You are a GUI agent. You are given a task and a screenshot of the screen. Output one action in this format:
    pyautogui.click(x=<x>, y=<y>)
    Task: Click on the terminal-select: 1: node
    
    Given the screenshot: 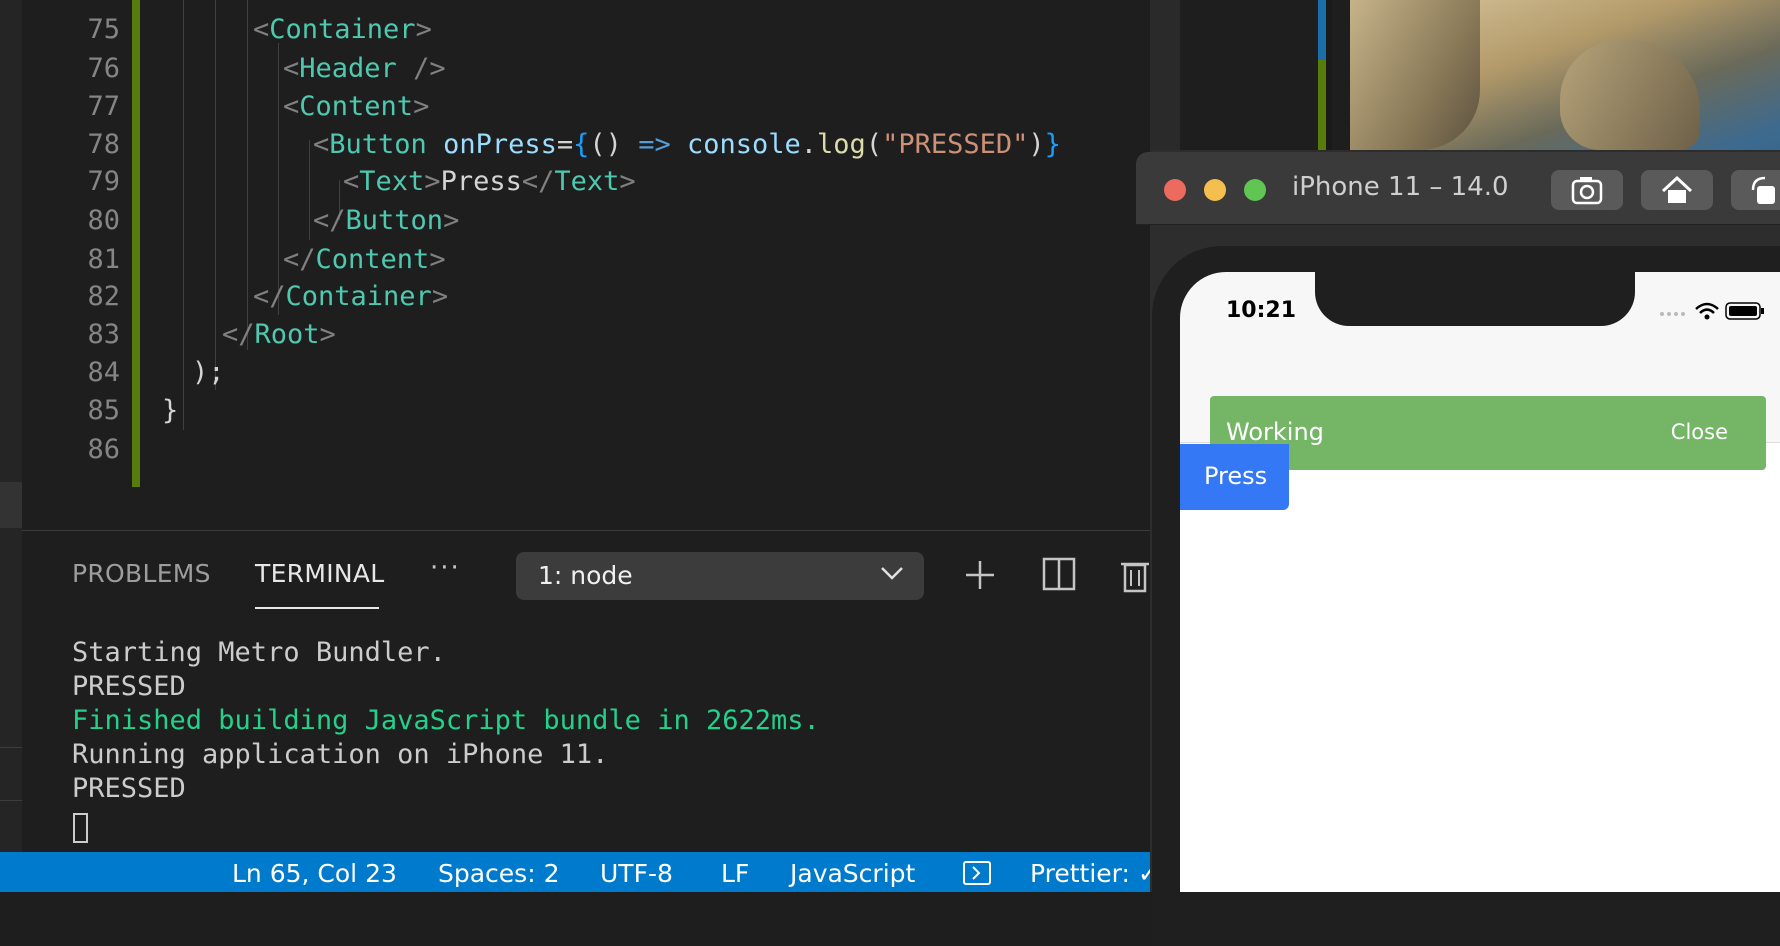 What is the action you would take?
    pyautogui.click(x=720, y=576)
    